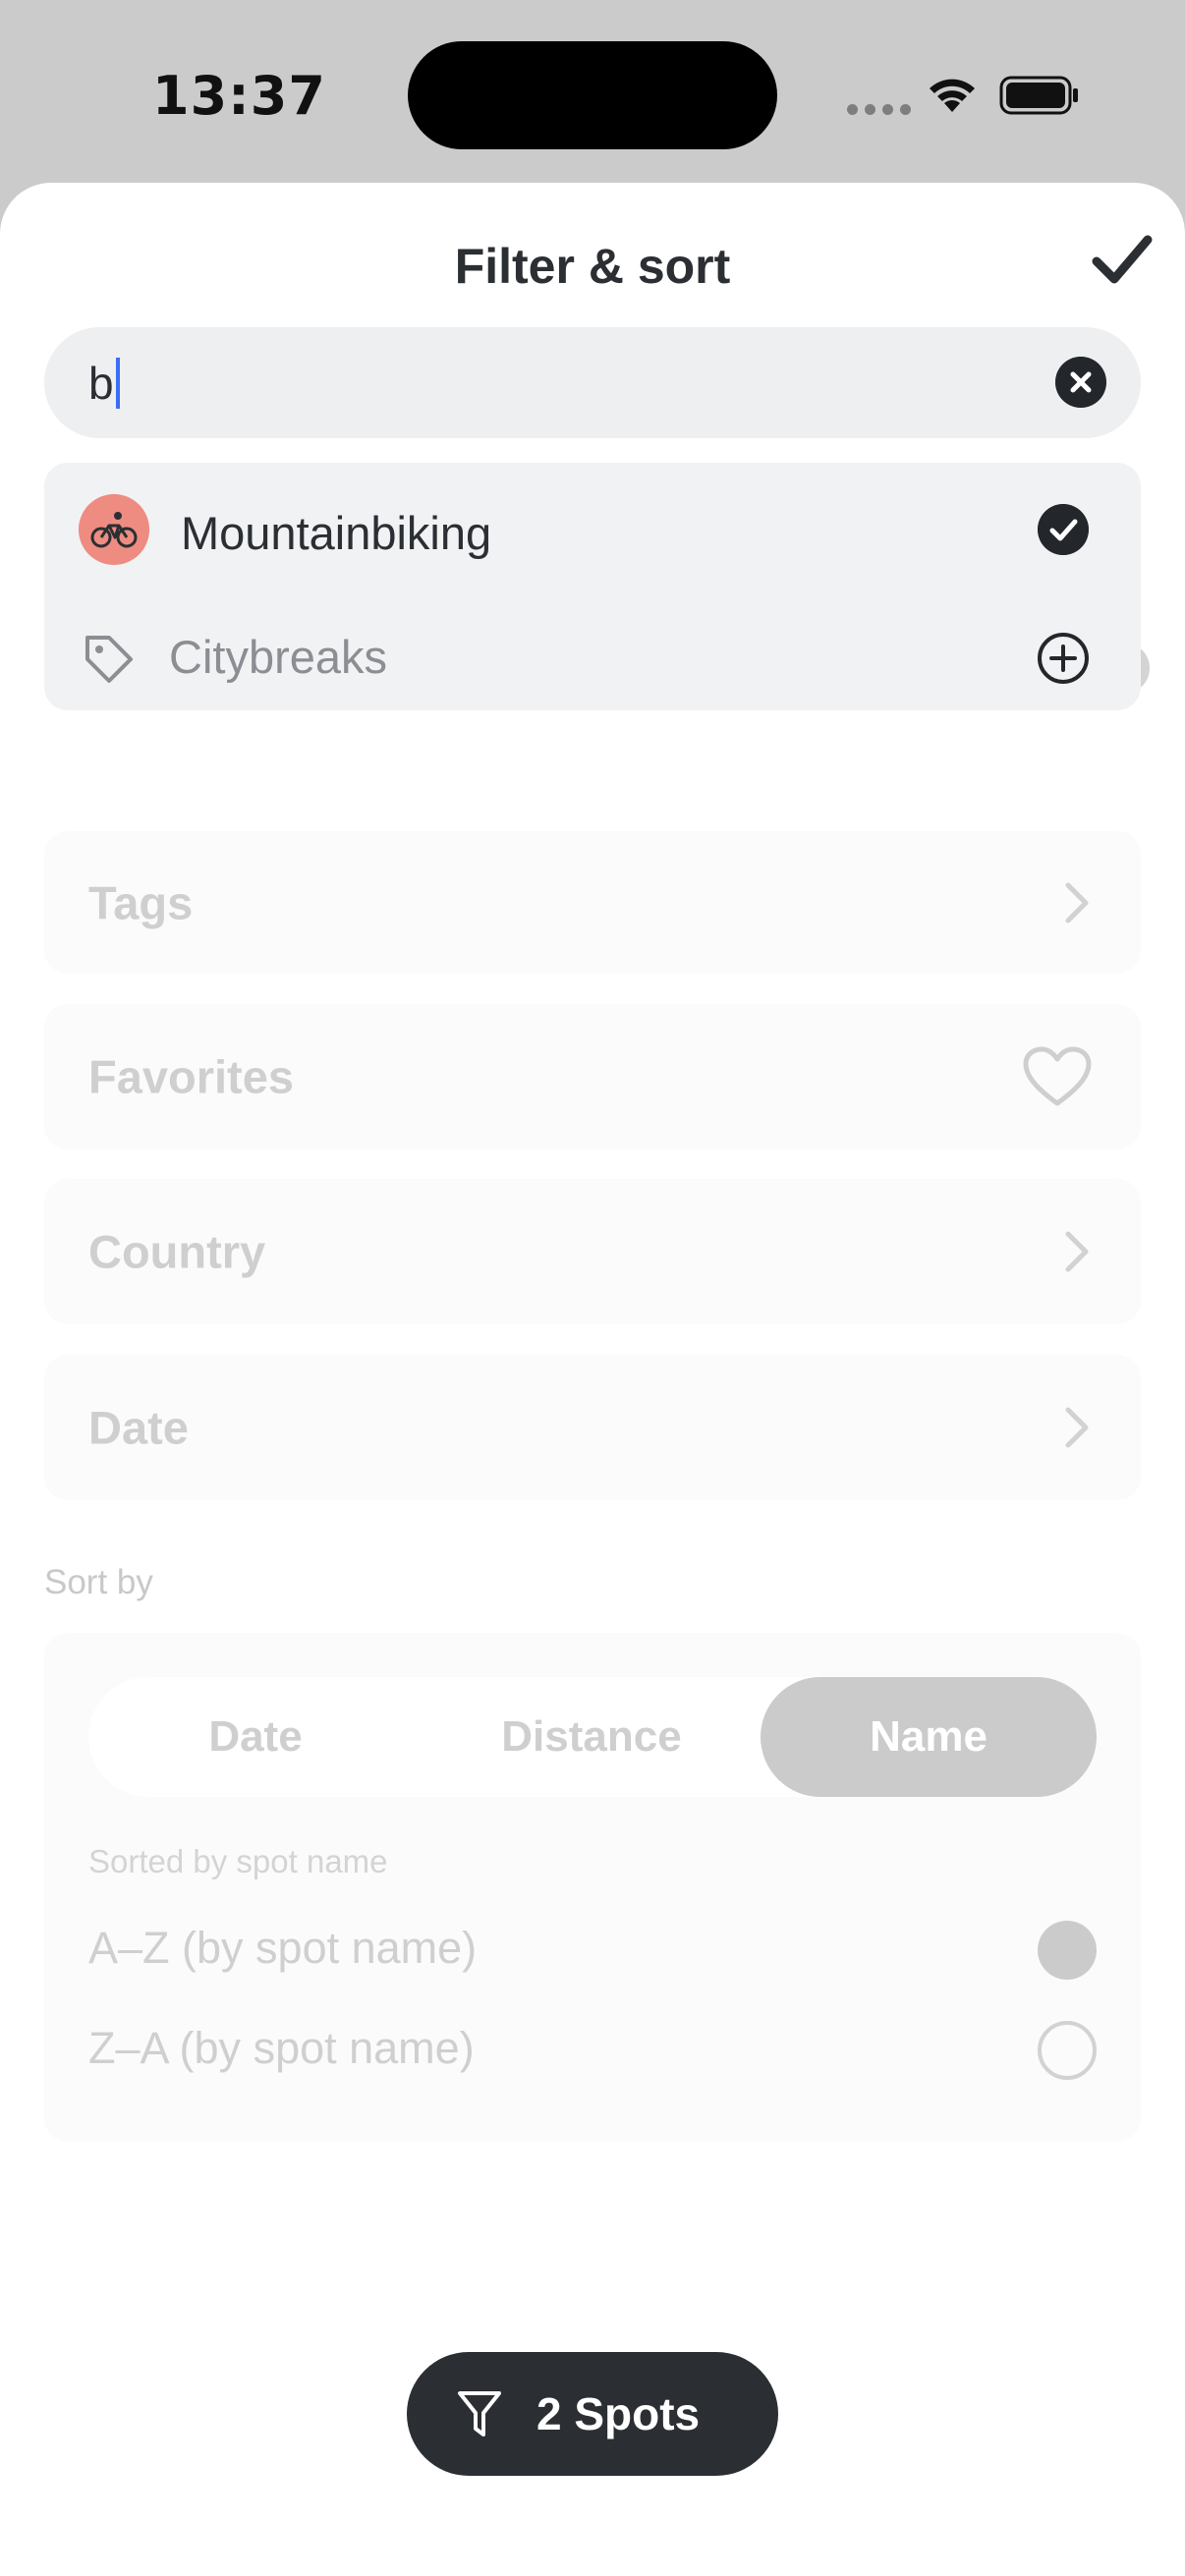 The image size is (1185, 2576). Describe the element at coordinates (177, 1251) in the screenshot. I see `filter-row-country-label: Country` at that location.